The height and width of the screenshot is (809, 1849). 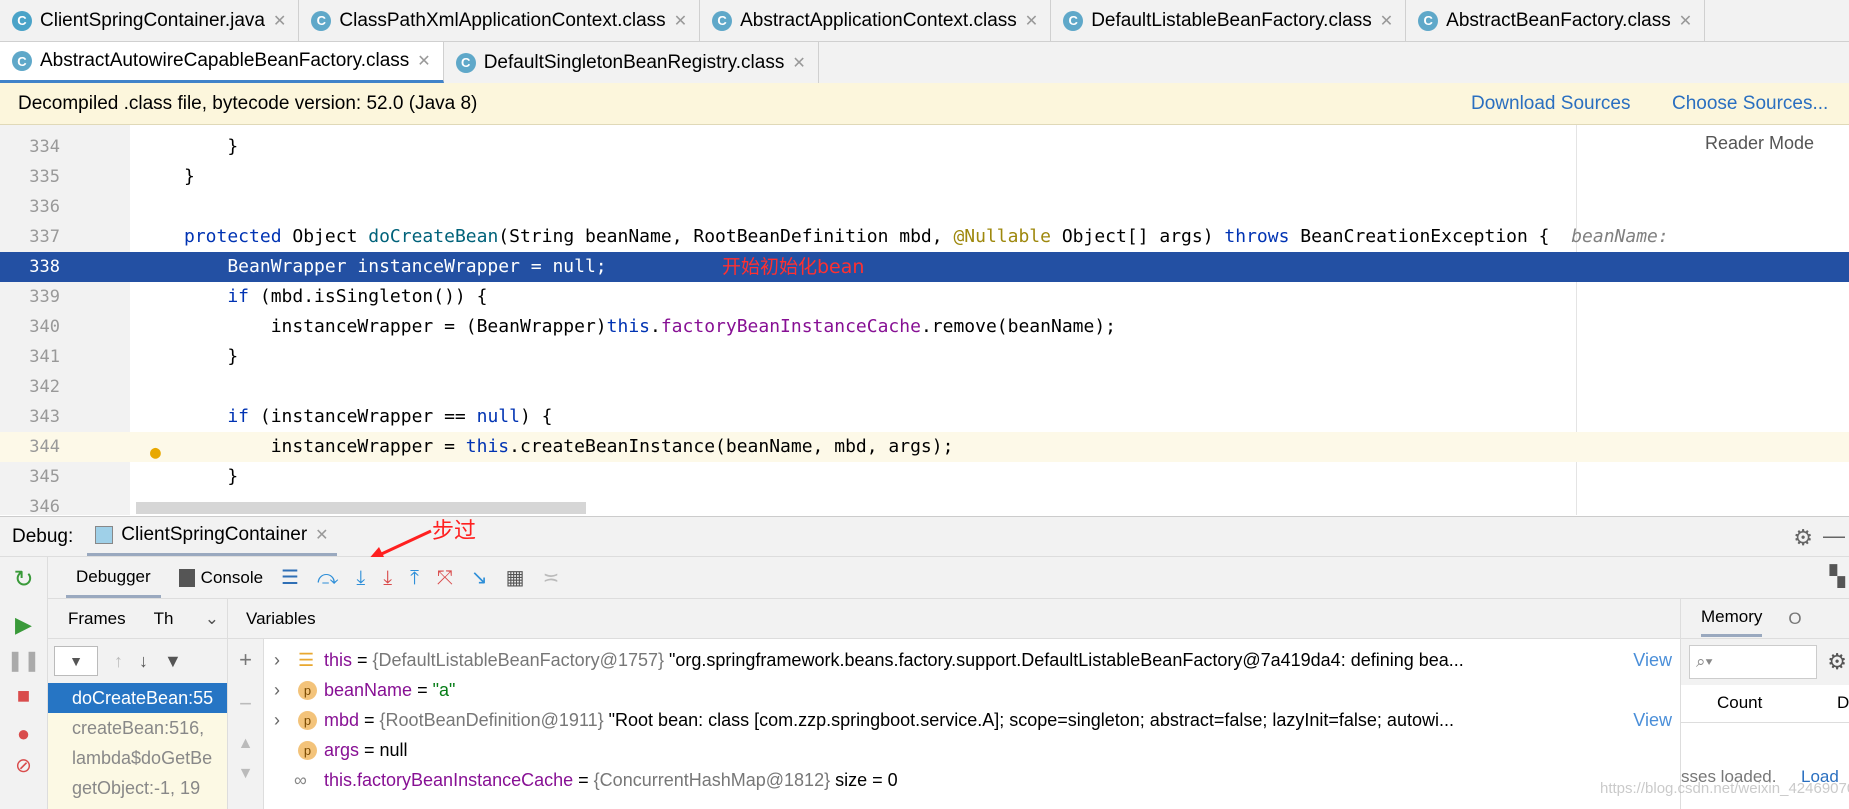 I want to click on code-line: 335}, so click(x=112, y=176).